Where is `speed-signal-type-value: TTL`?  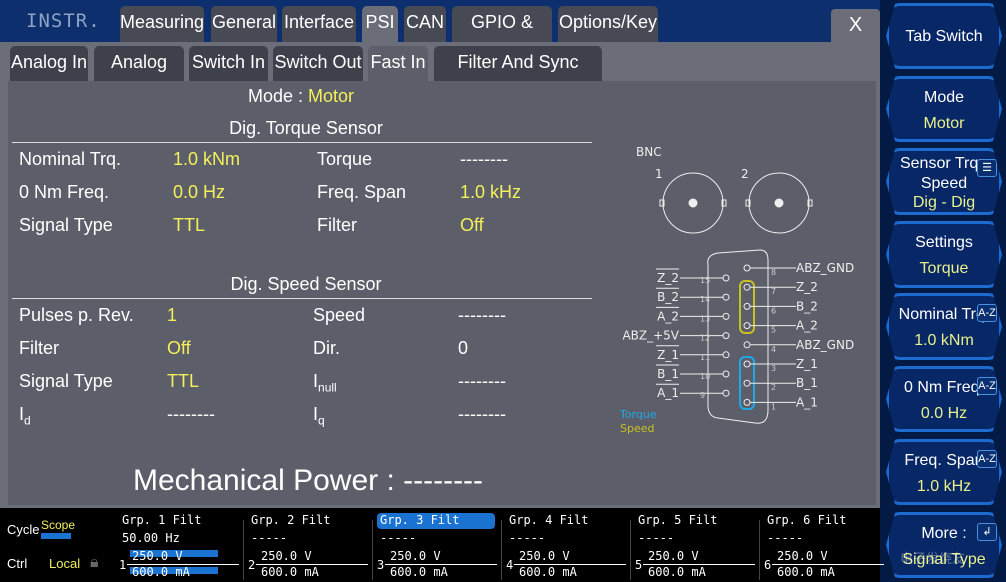
speed-signal-type-value: TTL is located at coordinates (183, 381).